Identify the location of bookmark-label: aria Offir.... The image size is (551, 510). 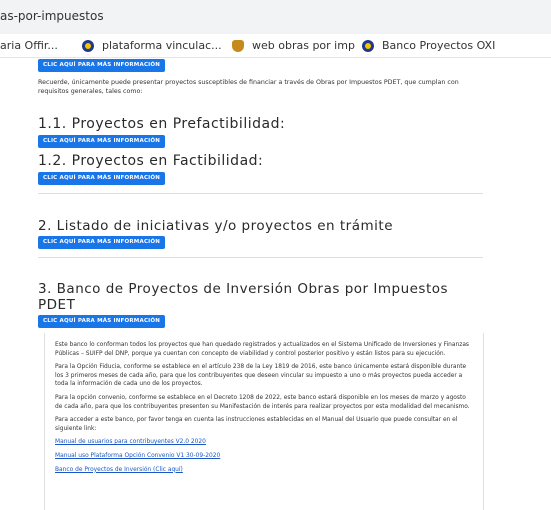
(29, 45).